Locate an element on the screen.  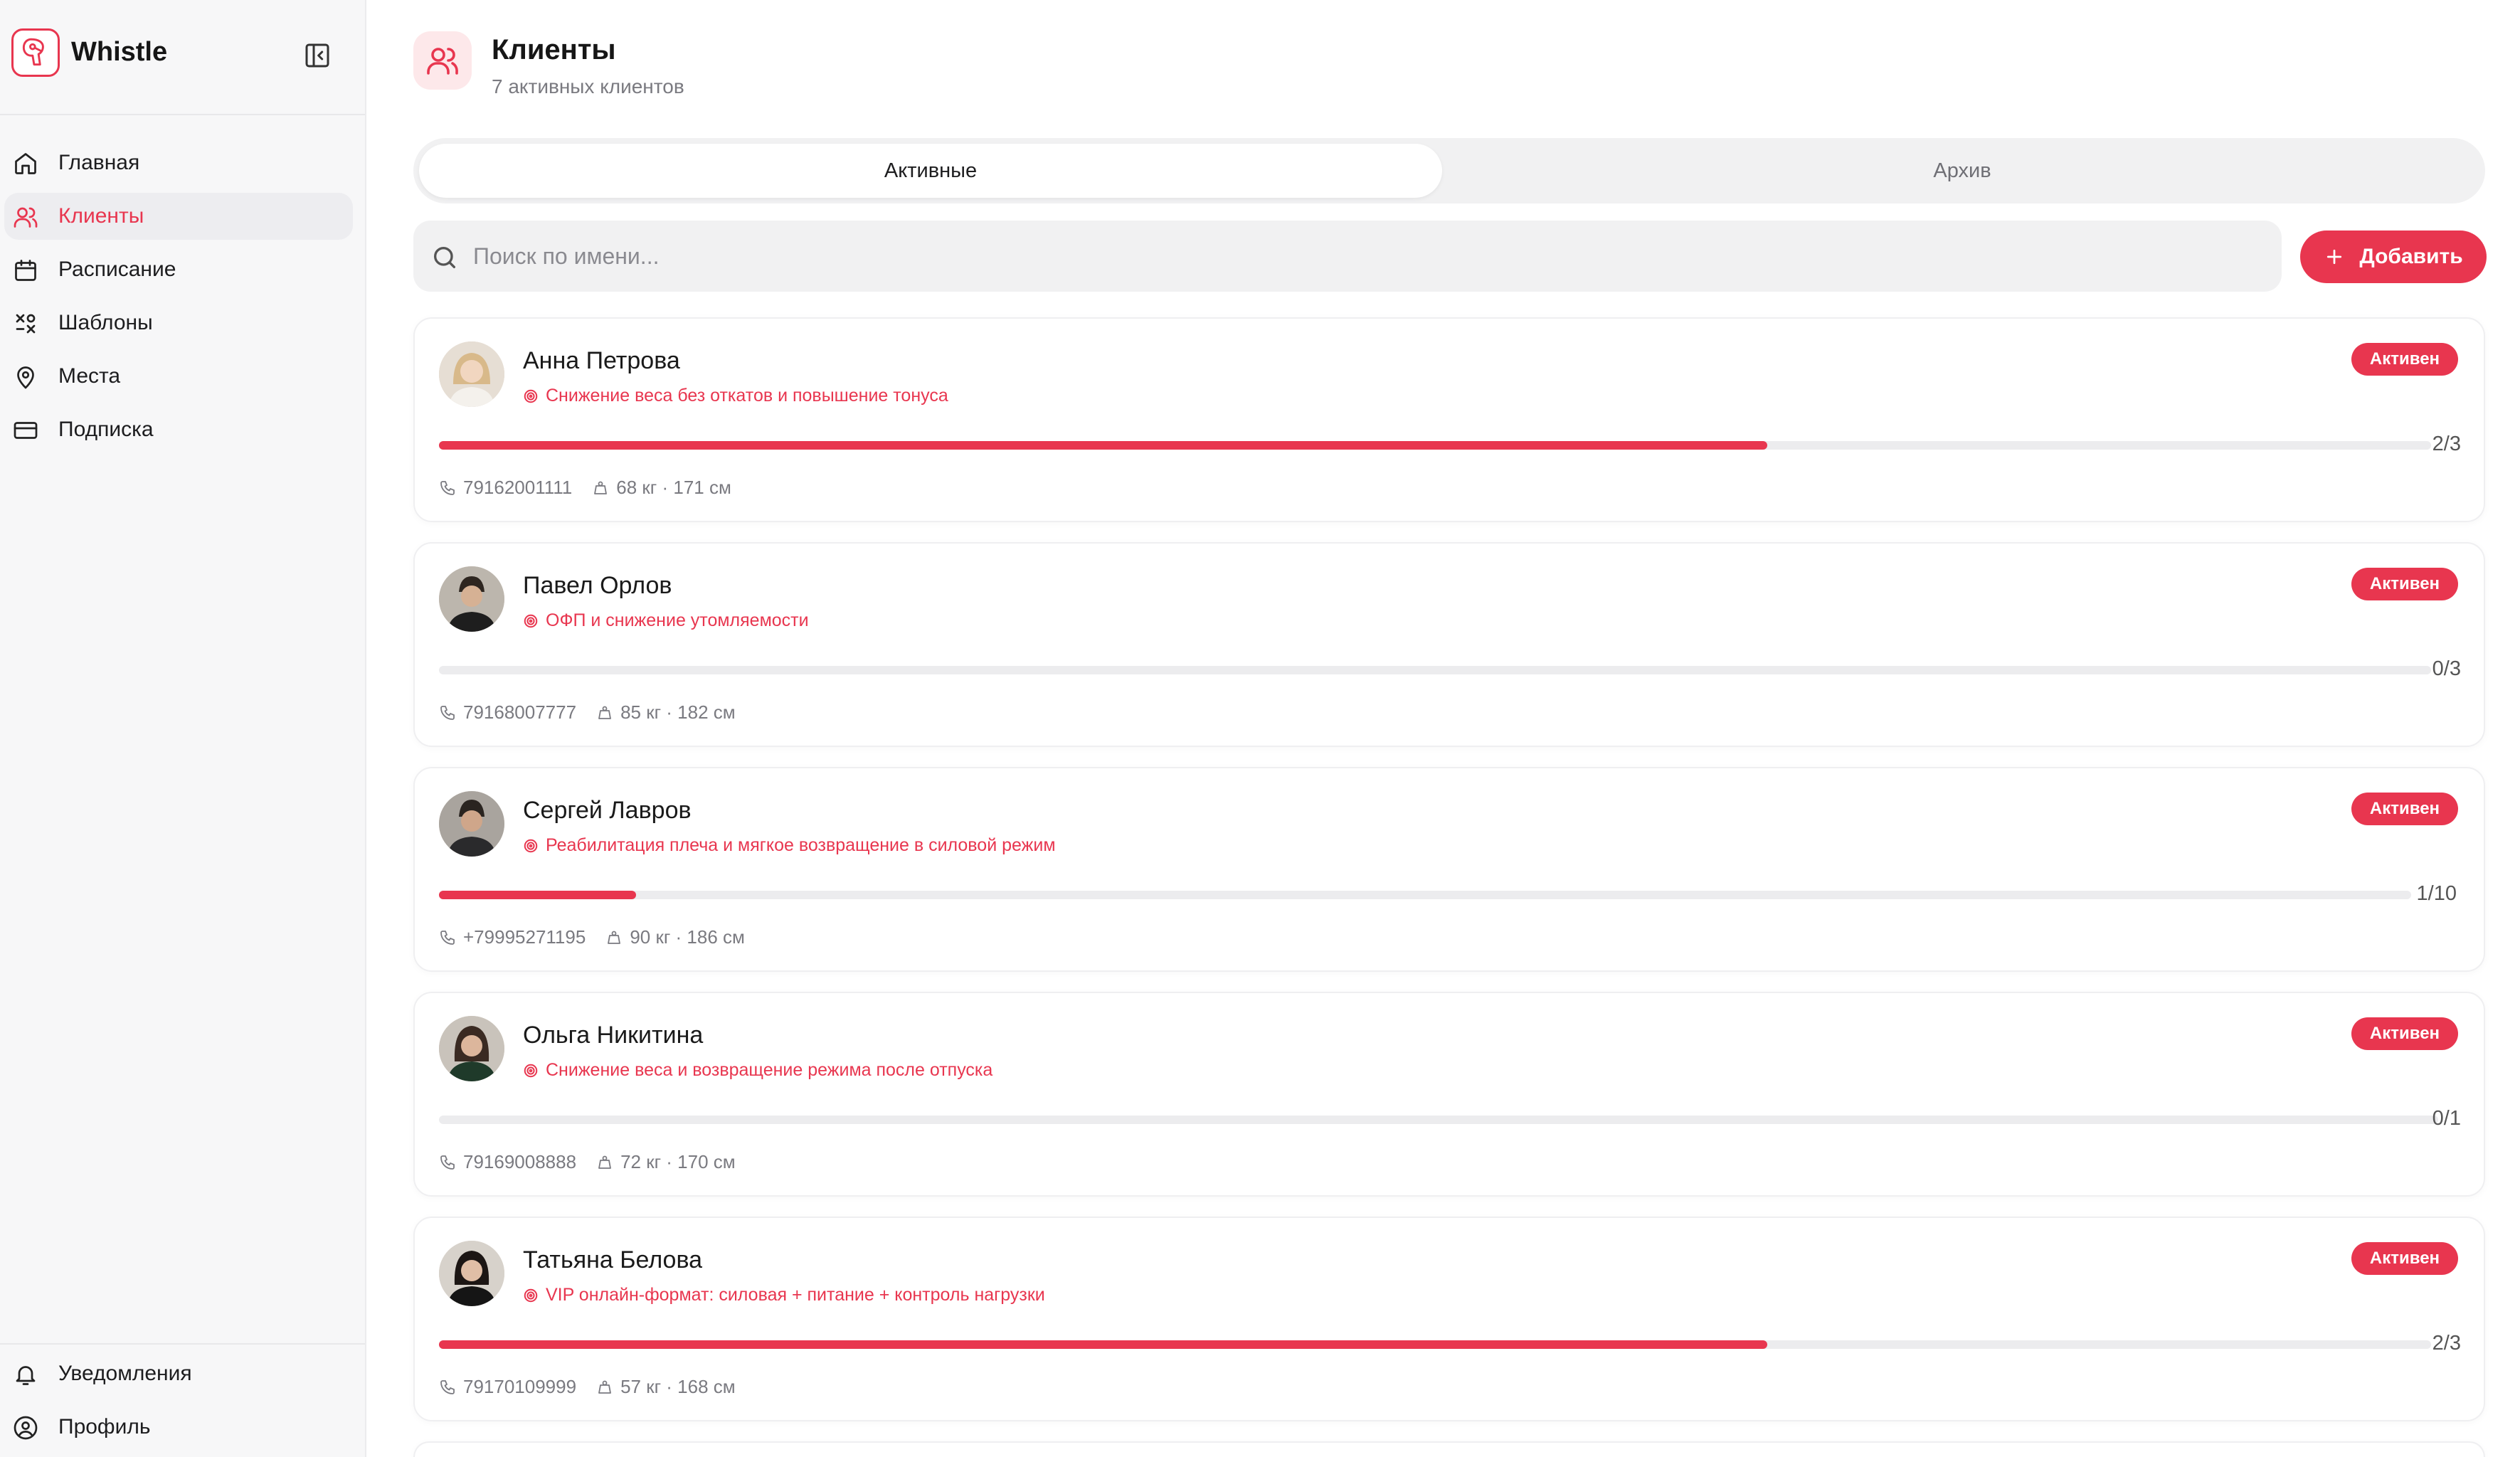
progress-count: 0/1 is located at coordinates (2446, 1118).